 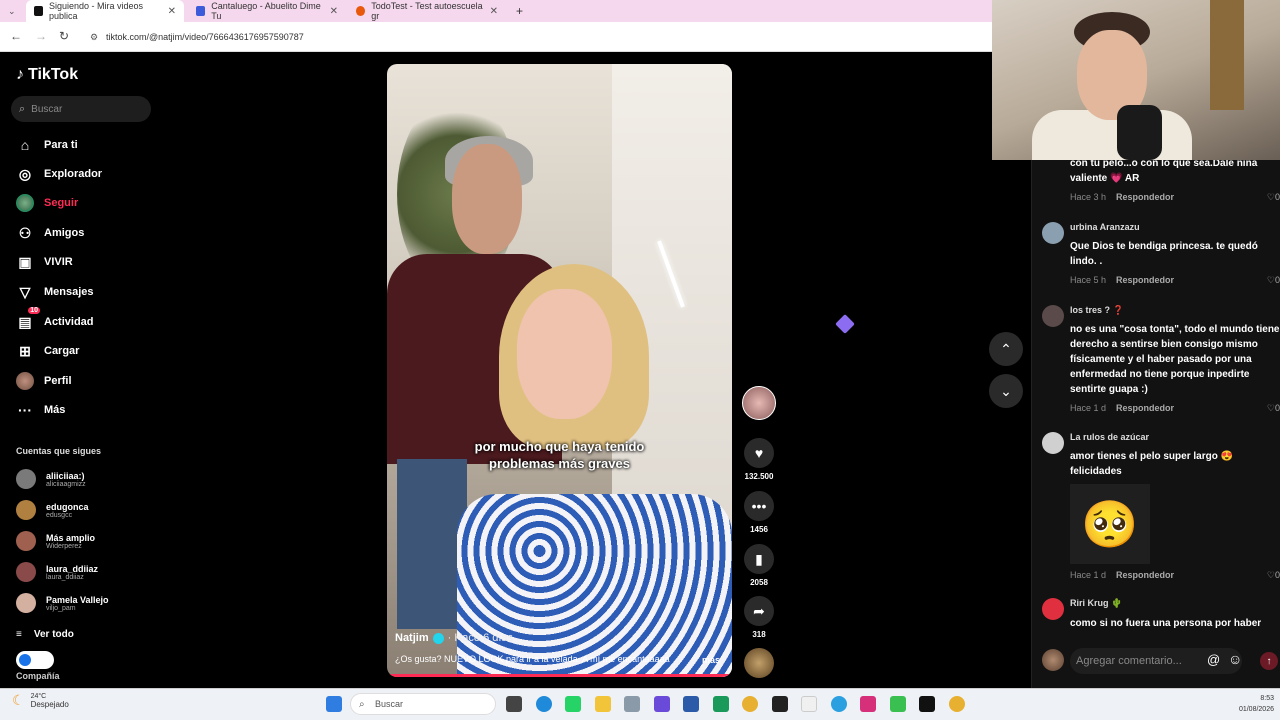 What do you see at coordinates (59, 174) in the screenshot?
I see `sidebar-item-explorador: ◎ Explorador` at bounding box center [59, 174].